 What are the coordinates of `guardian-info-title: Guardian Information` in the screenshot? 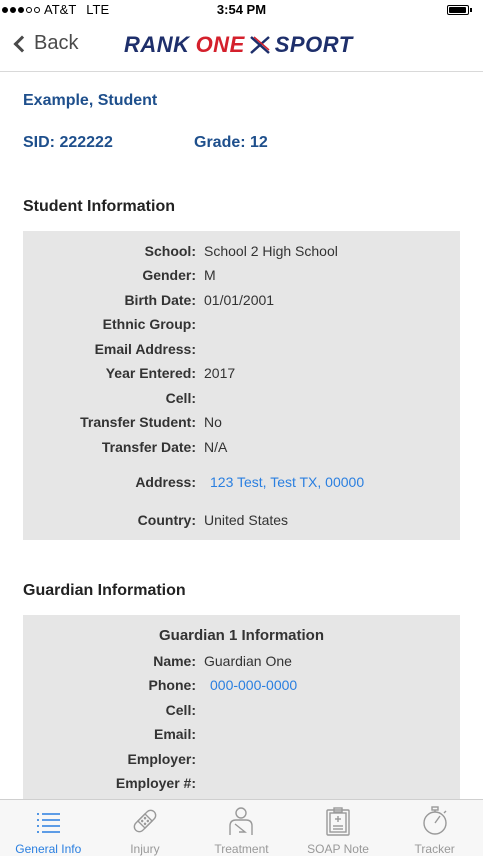 It's located at (104, 590).